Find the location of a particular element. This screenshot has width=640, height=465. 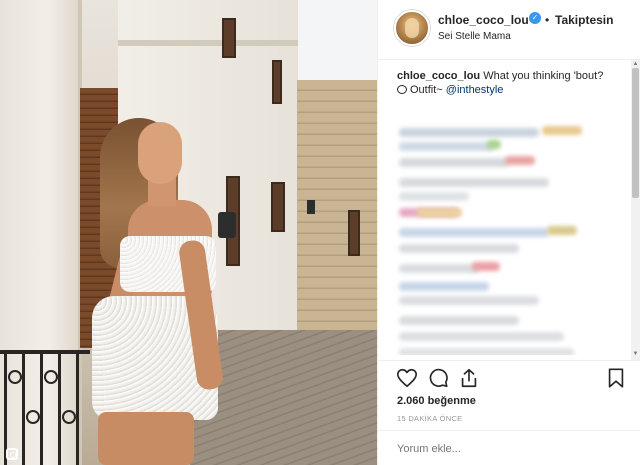

scroll-down-arrow-icon: ▼ is located at coordinates (635, 354).